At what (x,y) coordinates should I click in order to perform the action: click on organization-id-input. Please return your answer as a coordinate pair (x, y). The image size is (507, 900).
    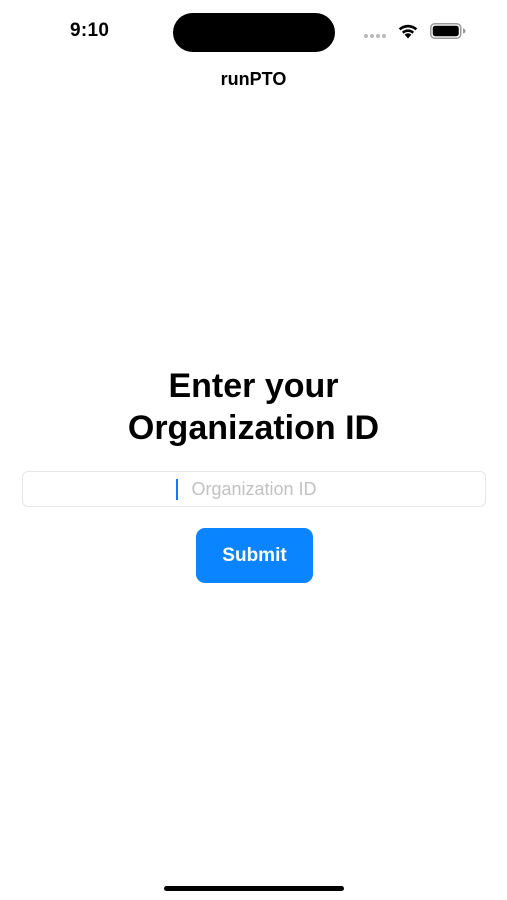
    Looking at the image, I should click on (254, 489).